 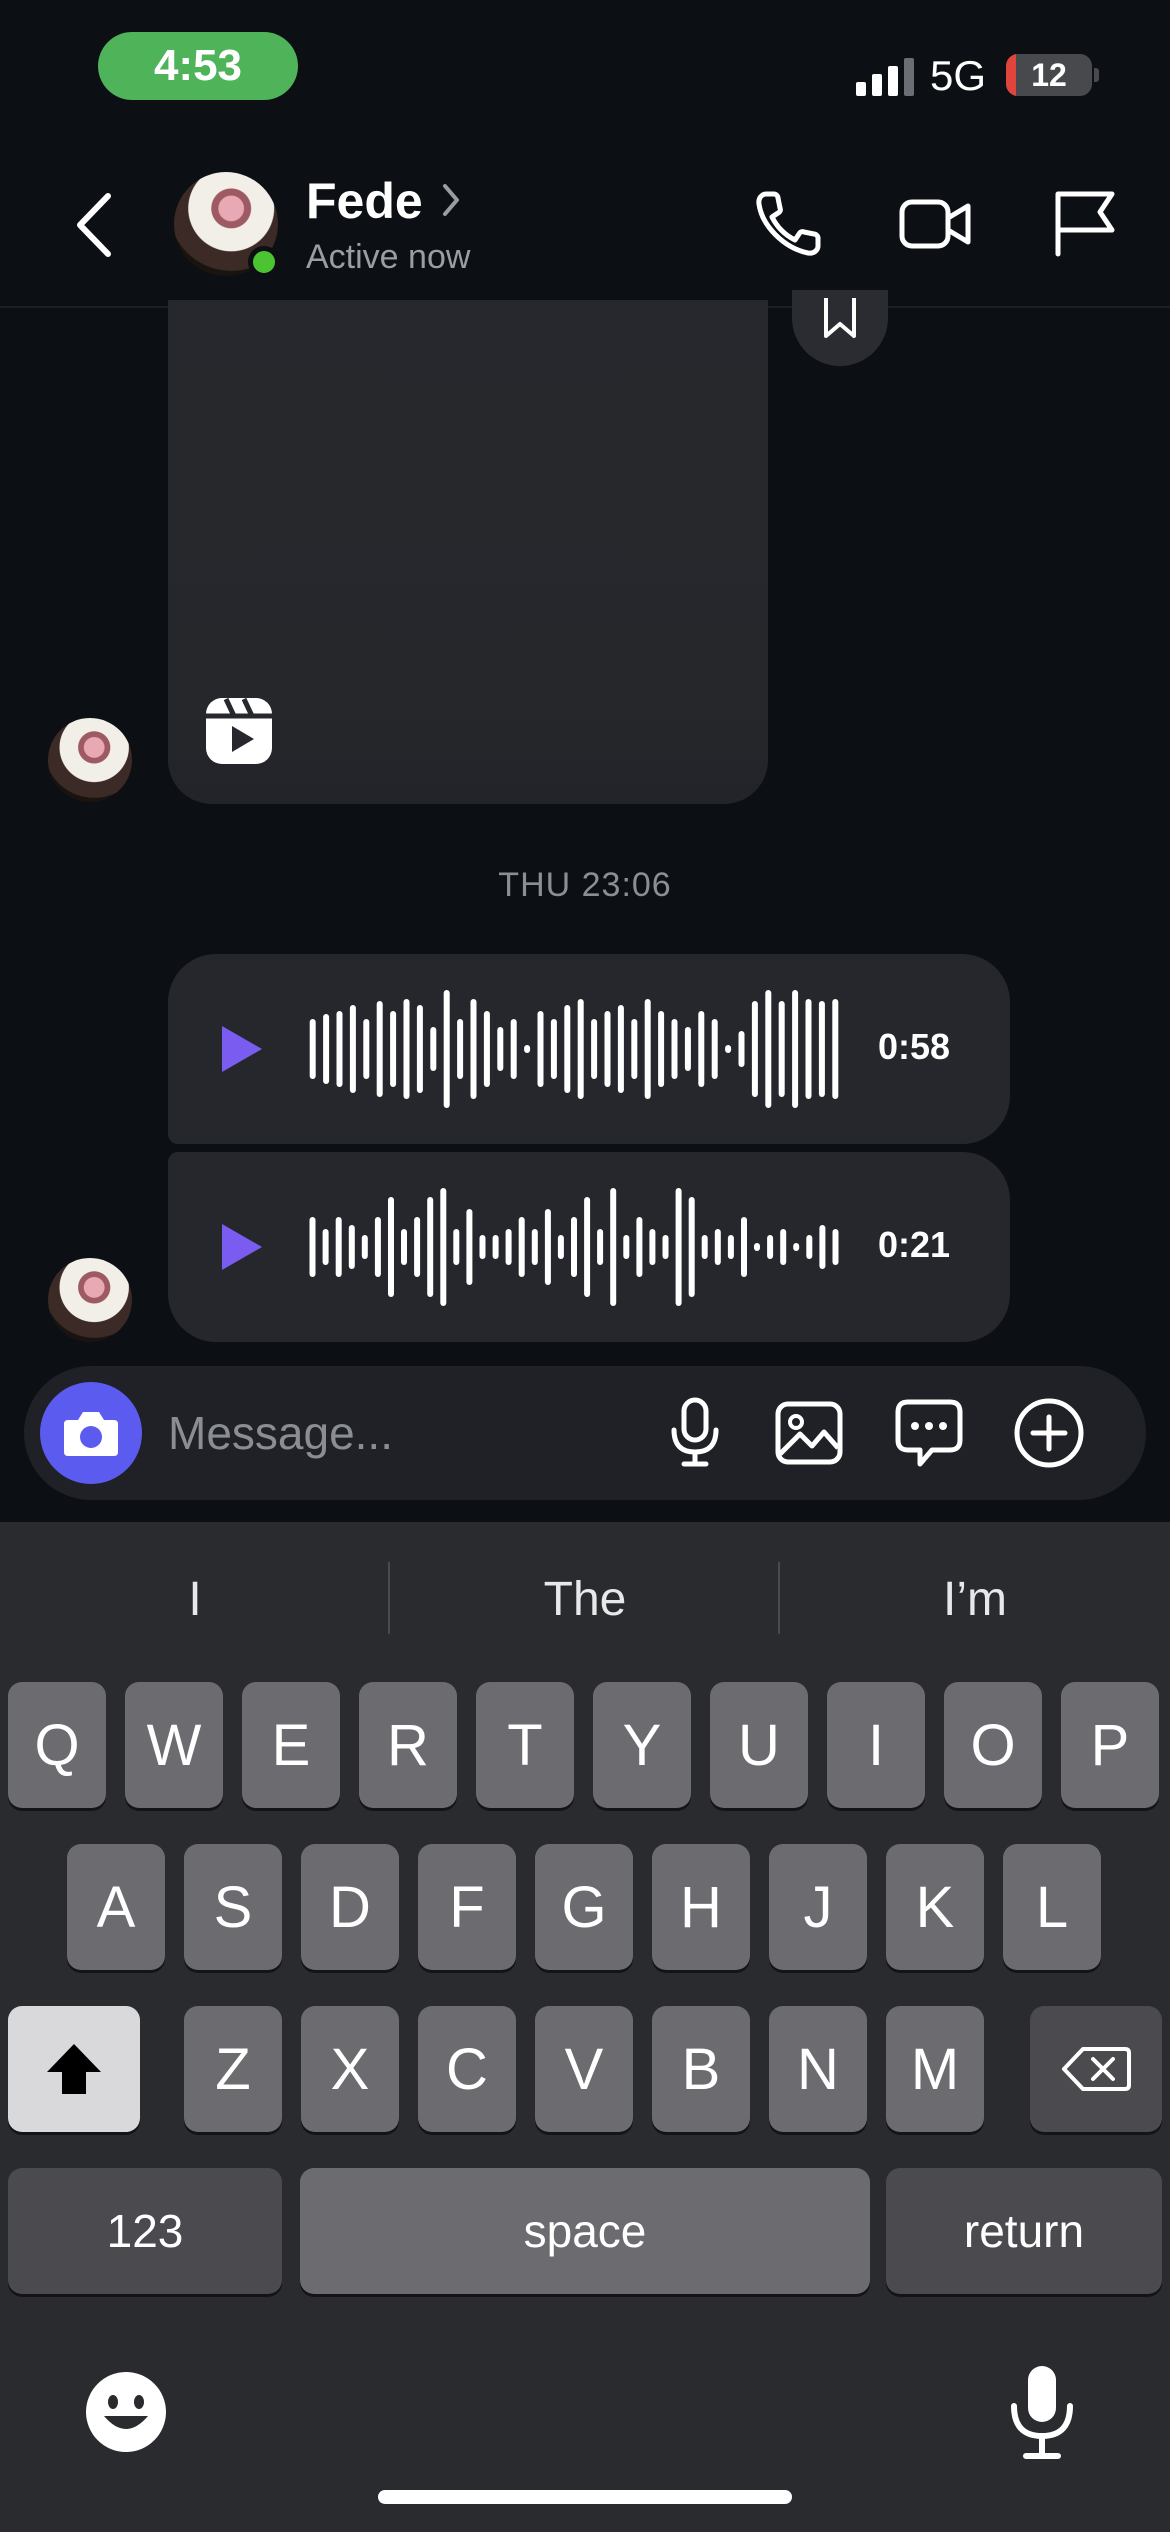 What do you see at coordinates (759, 1745) in the screenshot?
I see `key-u: U` at bounding box center [759, 1745].